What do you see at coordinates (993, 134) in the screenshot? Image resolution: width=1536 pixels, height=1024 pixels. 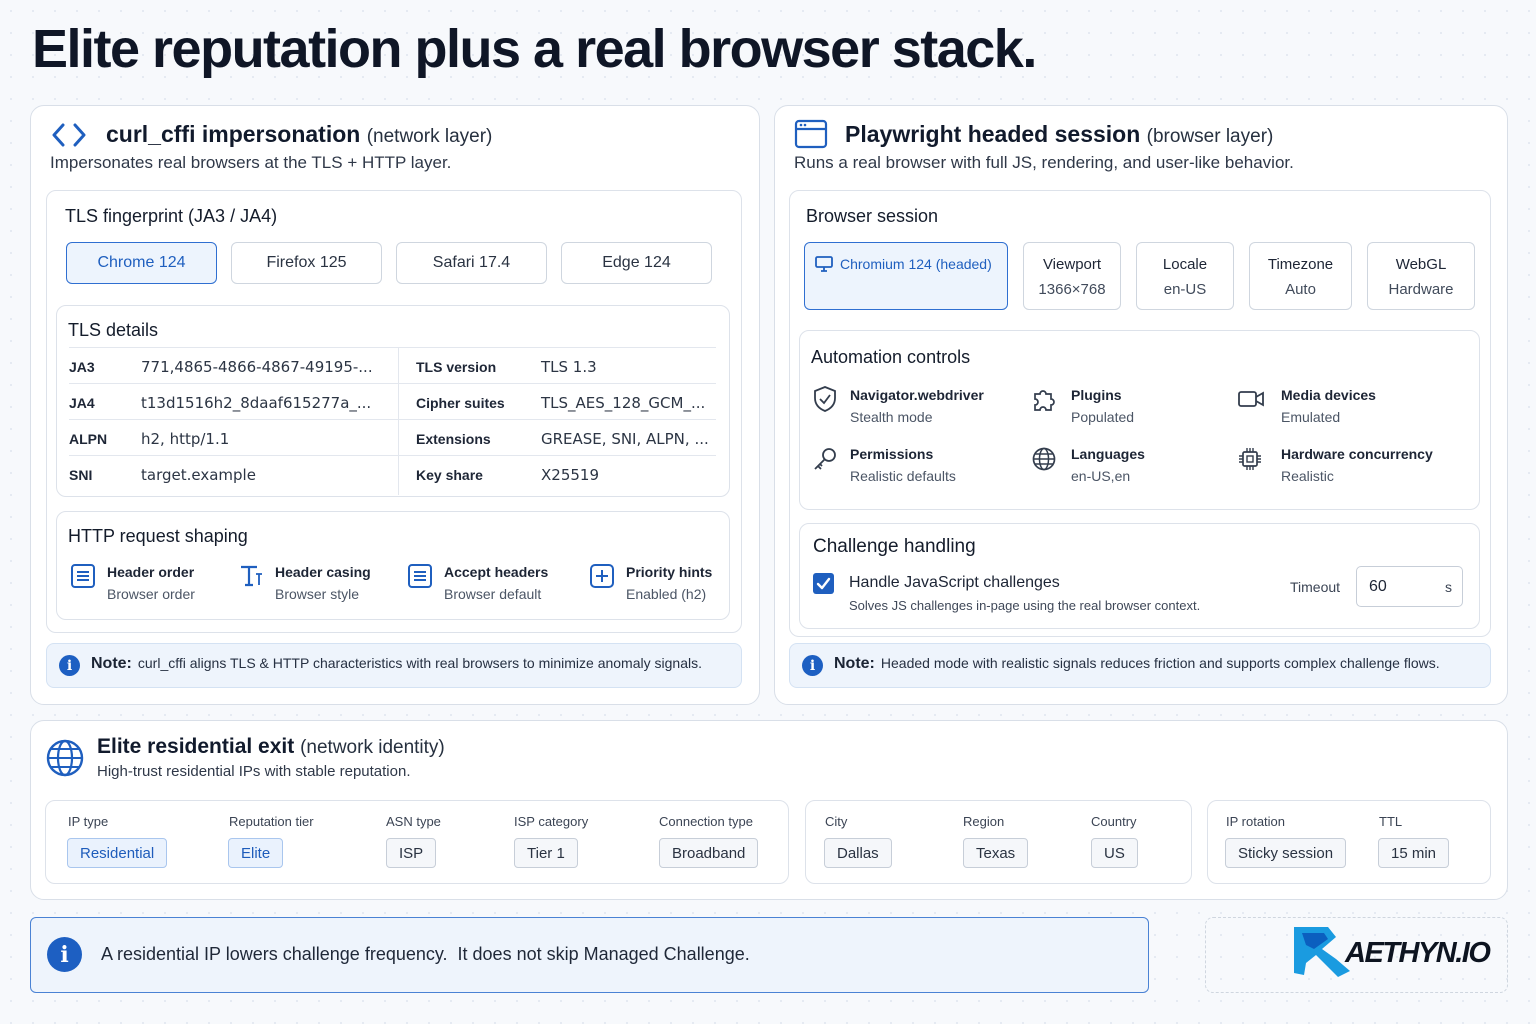 I see `browser-title-text: Playwright headed session` at bounding box center [993, 134].